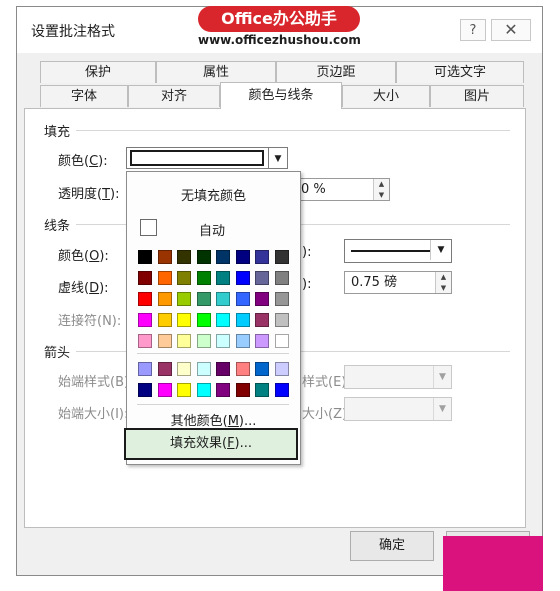 This screenshot has width=560, height=591. What do you see at coordinates (213, 194) in the screenshot?
I see `no-fill-option: 无填充颜色` at bounding box center [213, 194].